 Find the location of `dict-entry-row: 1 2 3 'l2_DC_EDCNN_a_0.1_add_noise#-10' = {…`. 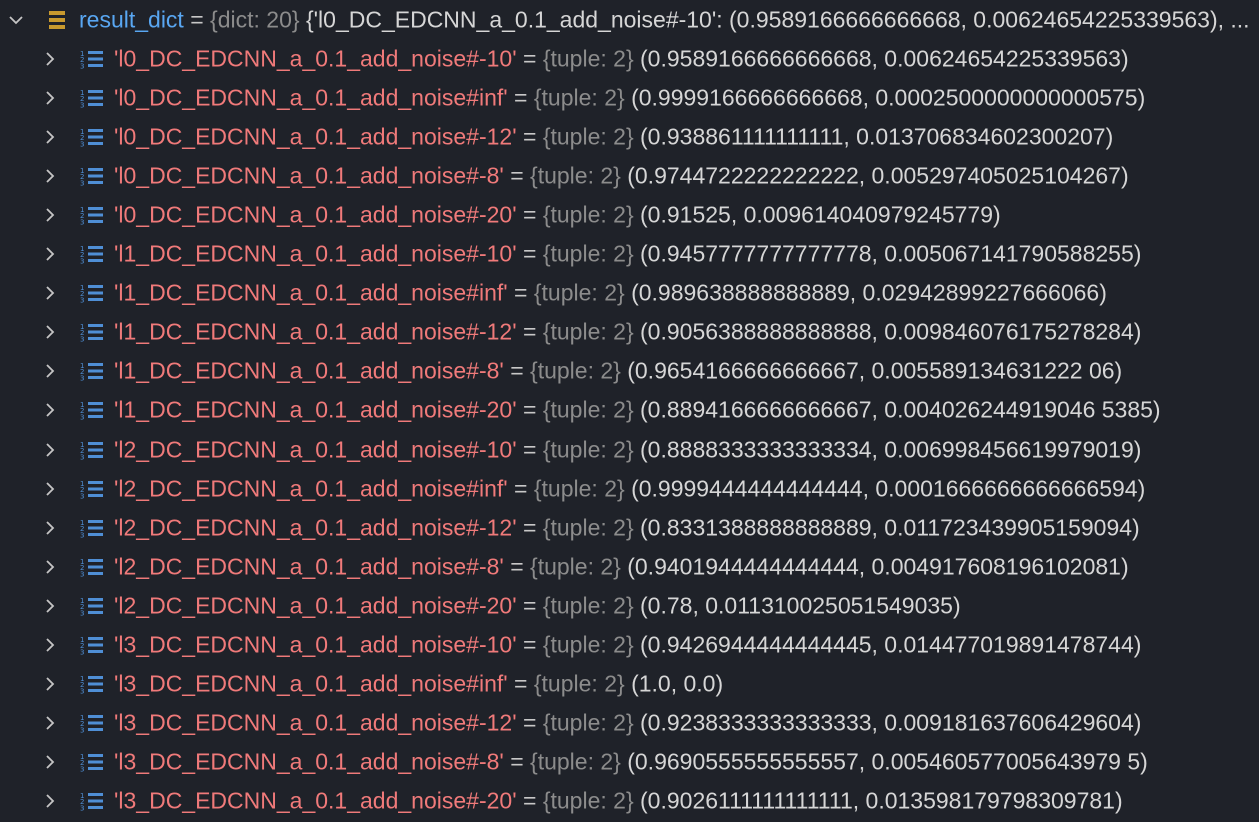

dict-entry-row: 1 2 3 'l2_DC_EDCNN_a_0.1_add_noise#-10' = {… is located at coordinates (629, 449).